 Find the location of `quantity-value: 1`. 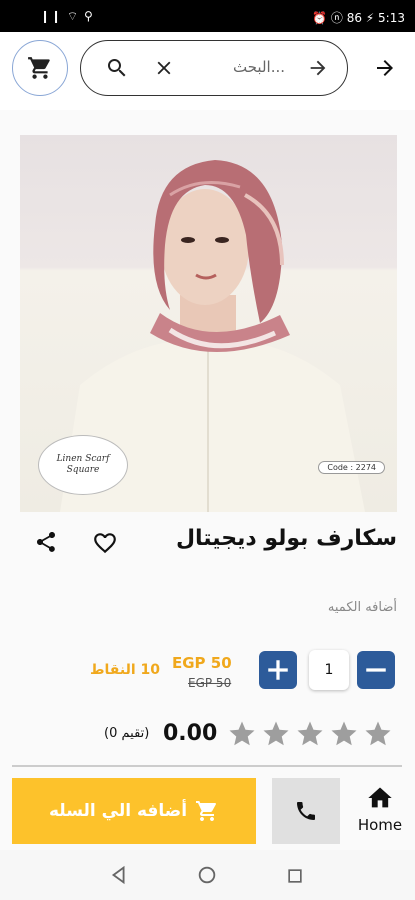

quantity-value: 1 is located at coordinates (329, 670).